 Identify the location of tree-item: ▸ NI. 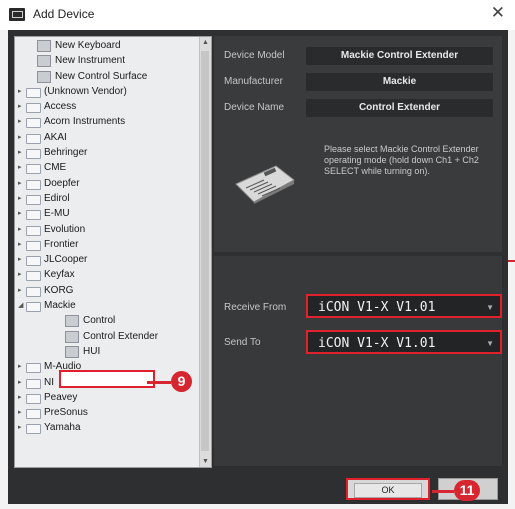
(107, 382).